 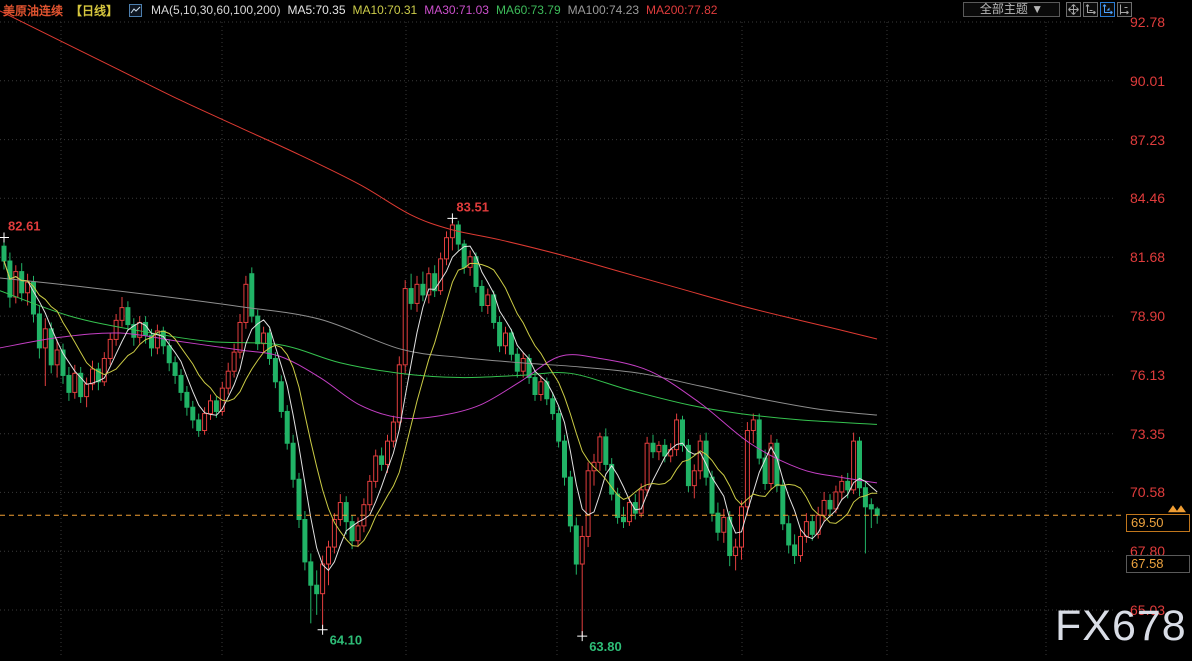 I want to click on axis-tick-label: 78.90, so click(x=1148, y=316).